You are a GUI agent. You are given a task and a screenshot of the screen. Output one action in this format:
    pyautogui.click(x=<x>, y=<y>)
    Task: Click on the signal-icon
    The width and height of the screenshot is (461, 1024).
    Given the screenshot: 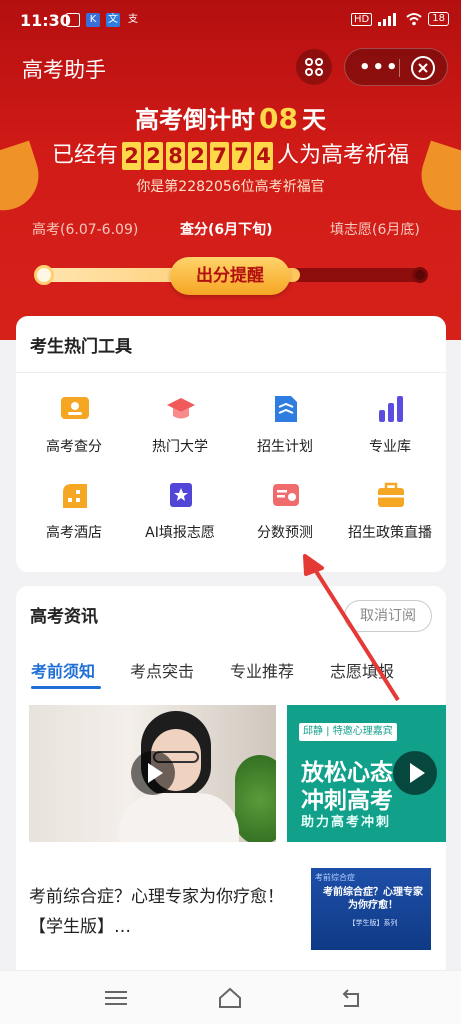 What is the action you would take?
    pyautogui.click(x=387, y=19)
    